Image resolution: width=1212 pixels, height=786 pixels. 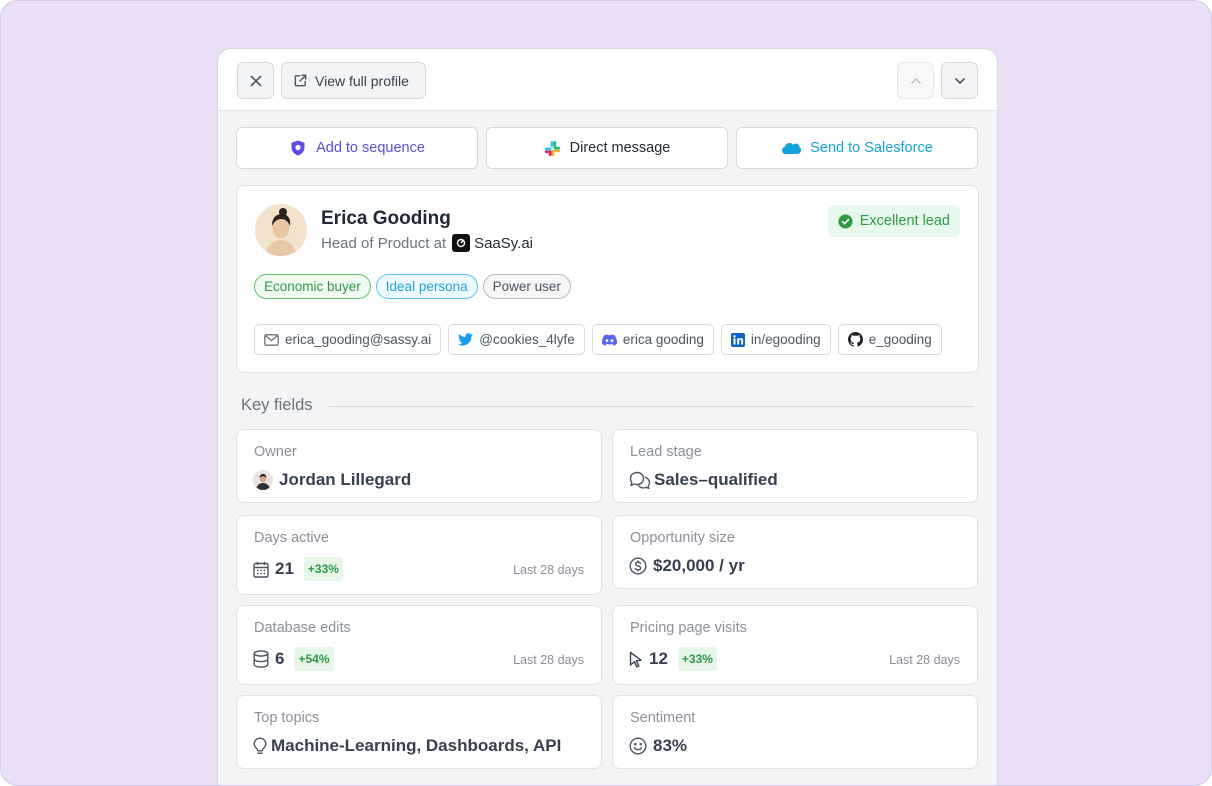 What do you see at coordinates (795, 645) in the screenshot?
I see `pricing-visits-field: Pricing page visits 12 +33% Last 28 days` at bounding box center [795, 645].